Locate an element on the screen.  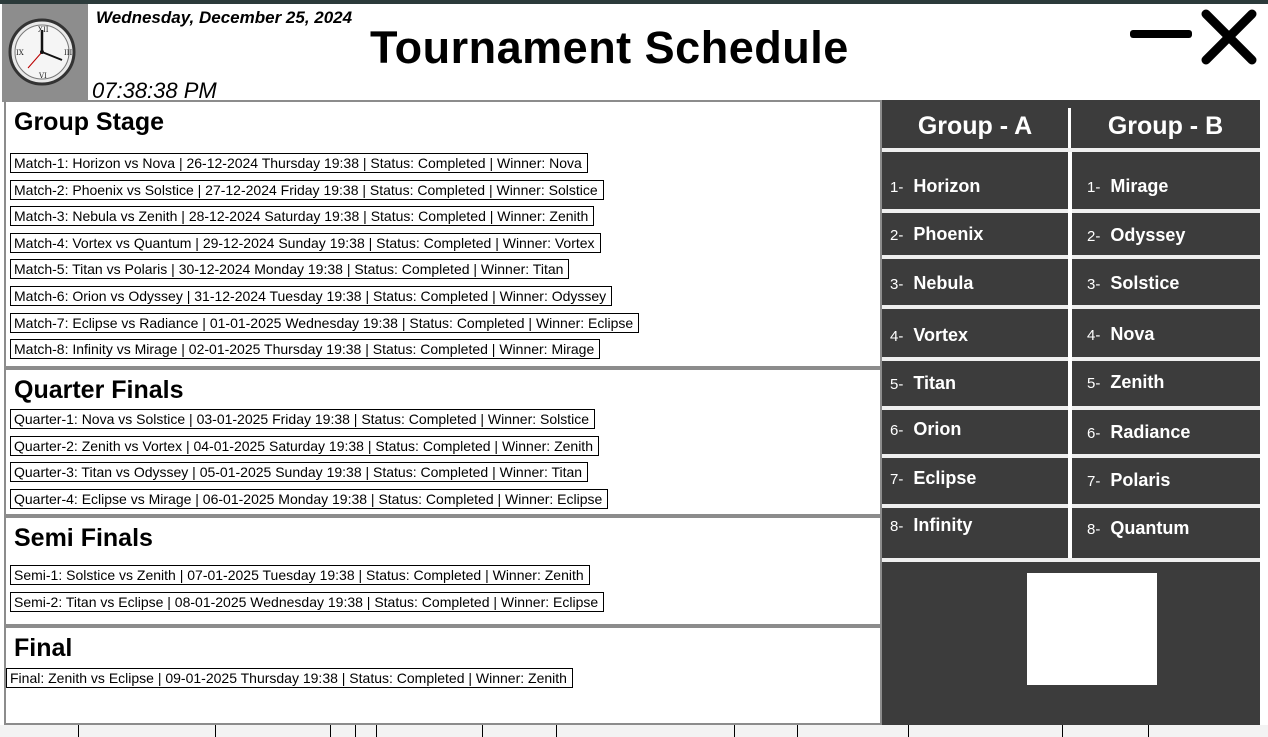
divider is located at coordinates (1071, 560).